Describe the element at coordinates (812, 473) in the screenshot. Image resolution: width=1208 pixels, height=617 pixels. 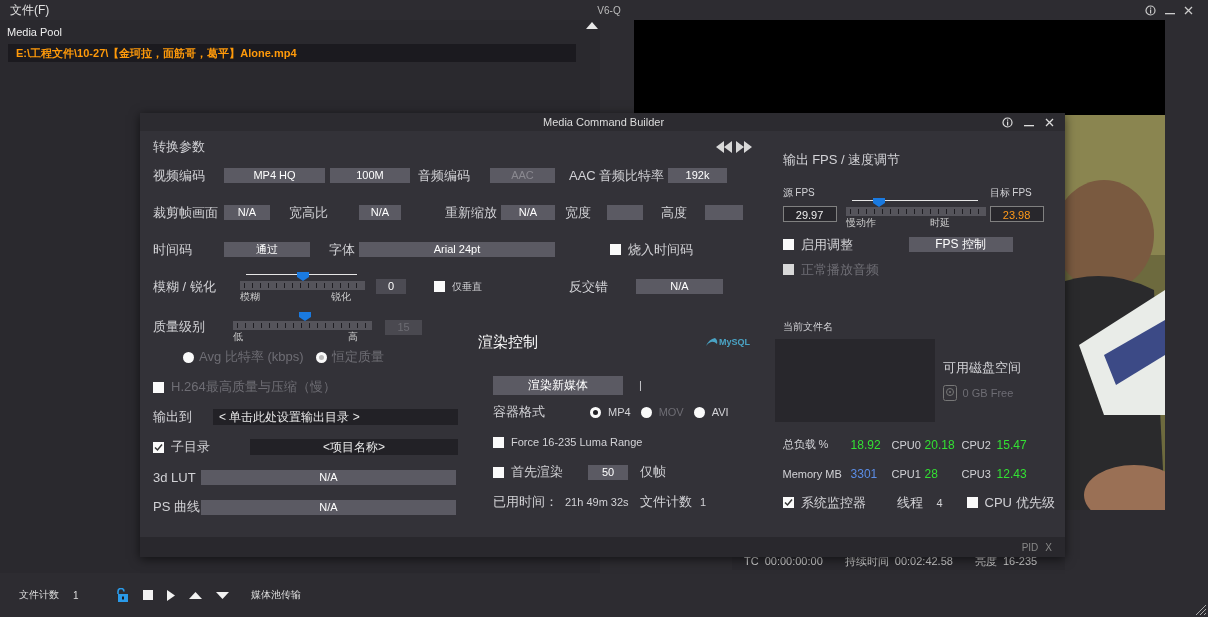
I see `stat-label: Memory MB` at that location.